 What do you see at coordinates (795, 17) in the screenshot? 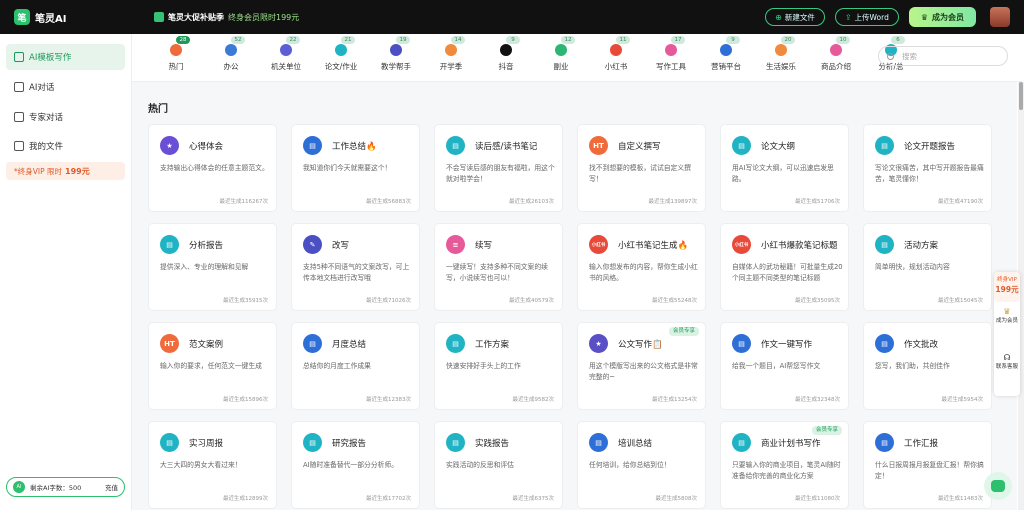
I see `new-file-button: ⊕ 新建文件` at bounding box center [795, 17].